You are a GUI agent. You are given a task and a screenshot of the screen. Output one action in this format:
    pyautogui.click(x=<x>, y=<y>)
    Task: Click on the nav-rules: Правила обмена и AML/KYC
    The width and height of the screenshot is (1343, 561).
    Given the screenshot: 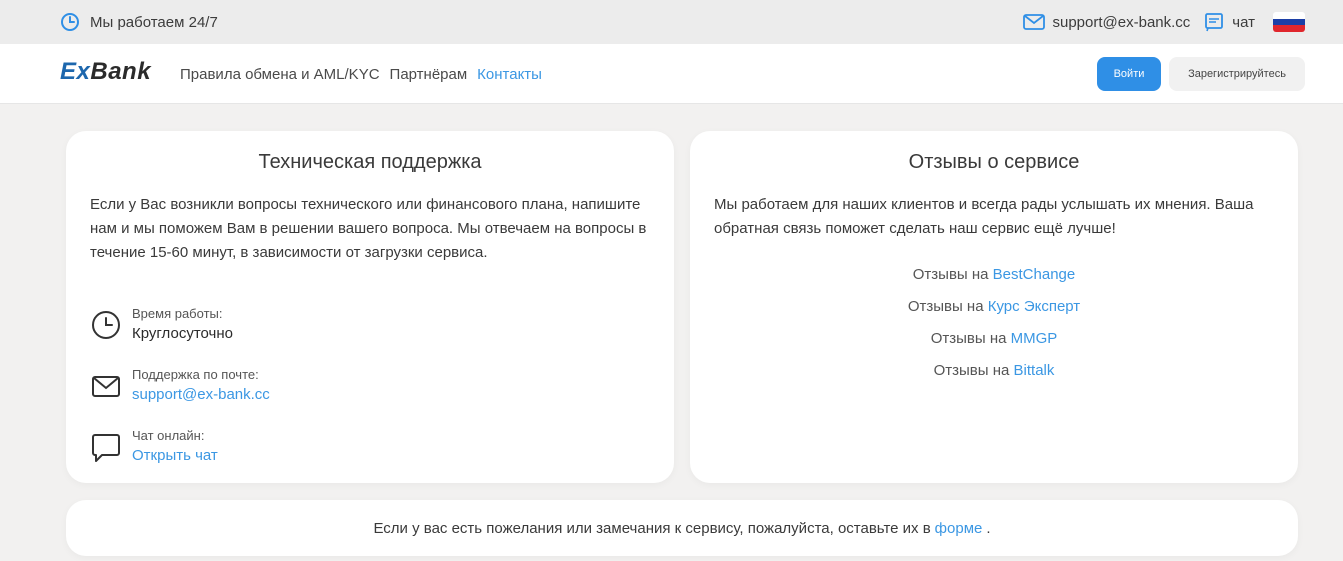 What is the action you would take?
    pyautogui.click(x=280, y=74)
    